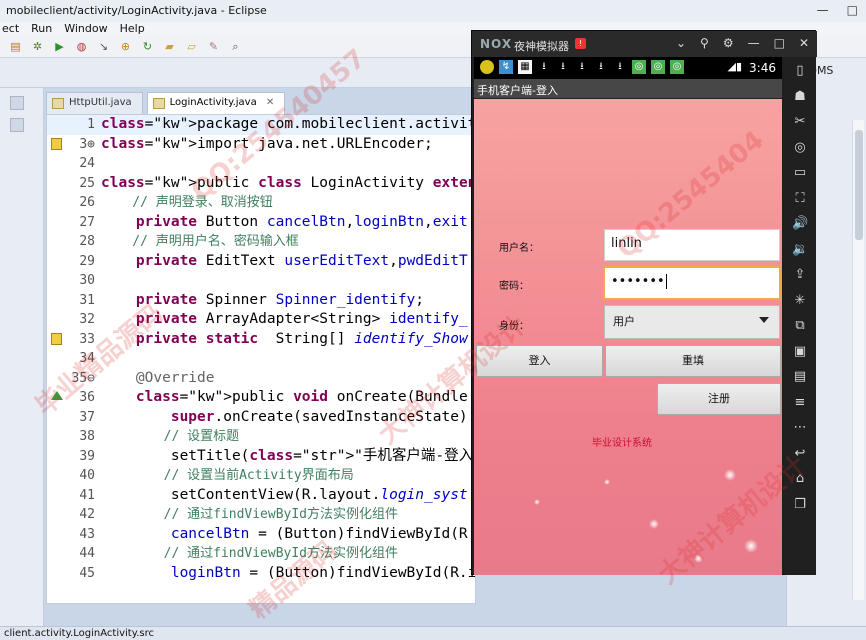 The width and height of the screenshot is (866, 640). I want to click on home-icon: ⌂, so click(800, 479).